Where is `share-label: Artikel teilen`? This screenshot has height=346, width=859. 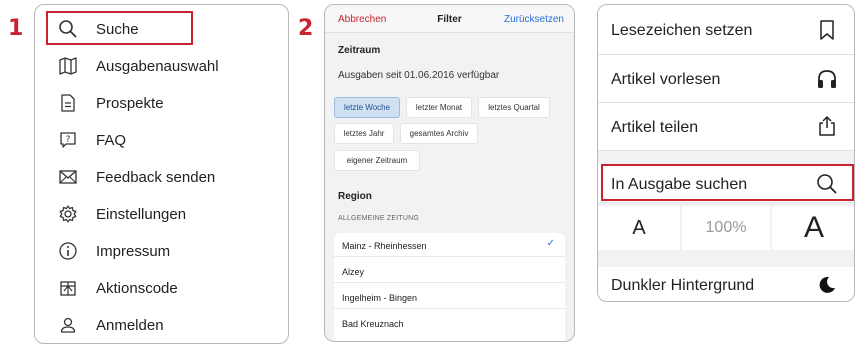
share-label: Artikel teilen is located at coordinates (655, 127).